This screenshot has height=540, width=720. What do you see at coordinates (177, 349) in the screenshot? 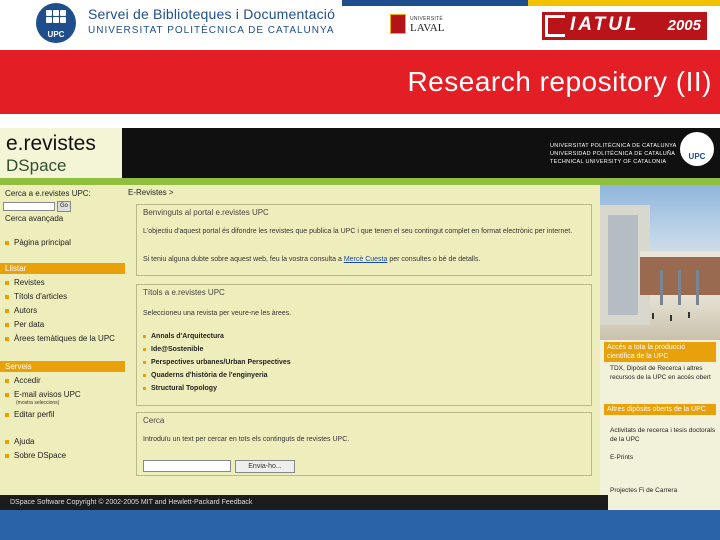
I see `journal-label: Ide@Sostenible` at bounding box center [177, 349].